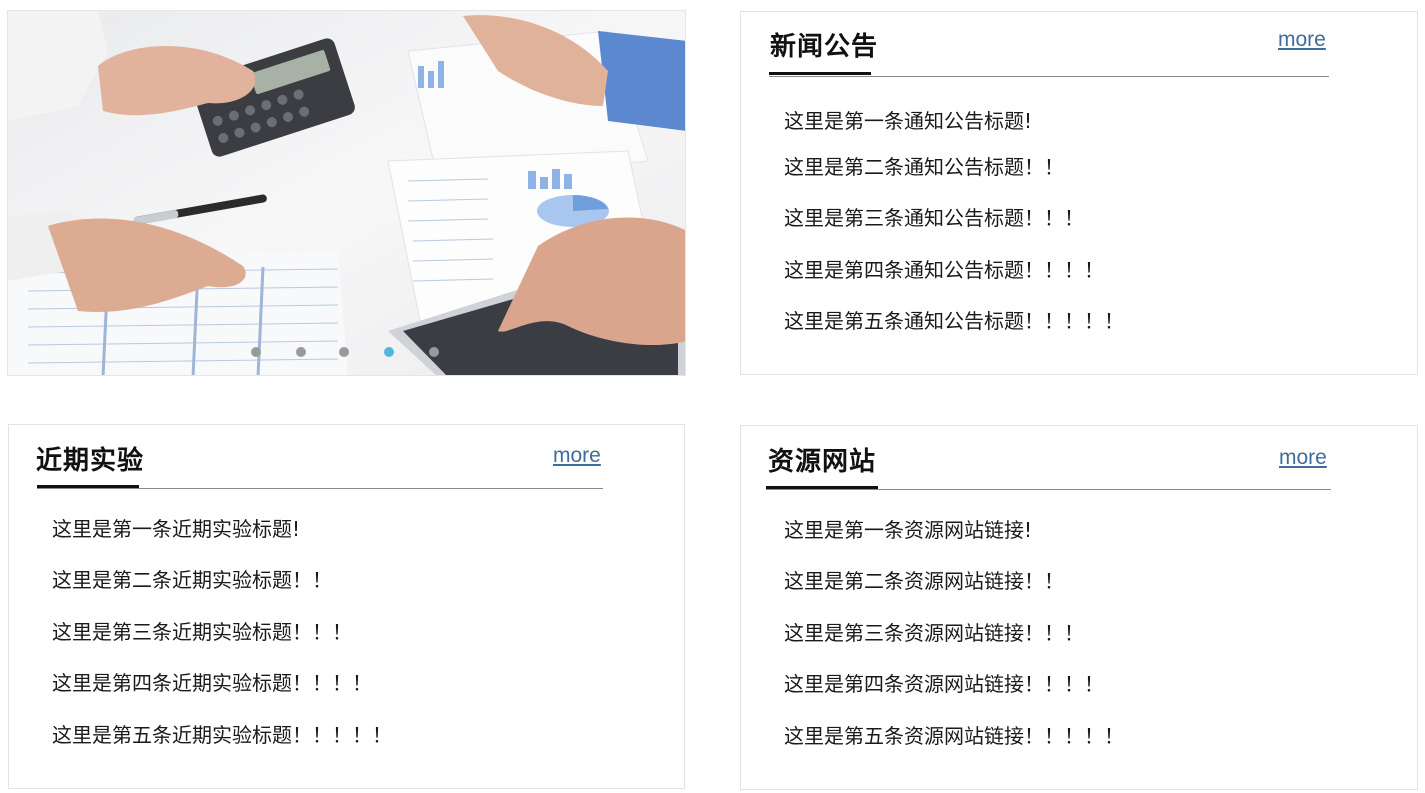 This screenshot has height=793, width=1425. What do you see at coordinates (908, 528) in the screenshot?
I see `resource-item: 这里是第一条资源网站链接!` at bounding box center [908, 528].